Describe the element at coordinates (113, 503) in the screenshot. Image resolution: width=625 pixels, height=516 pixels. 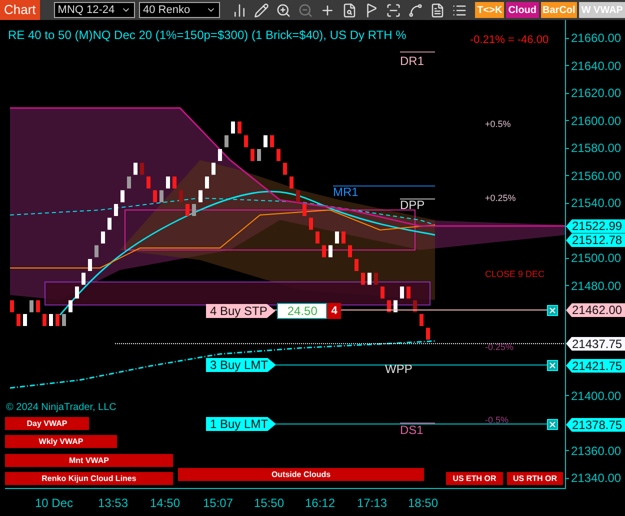
I see `time-label: 13:53` at that location.